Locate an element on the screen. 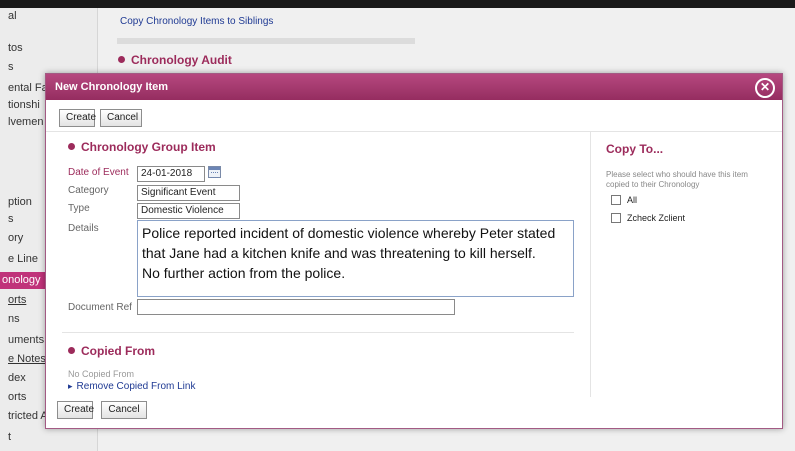  top-bar is located at coordinates (397, 4).